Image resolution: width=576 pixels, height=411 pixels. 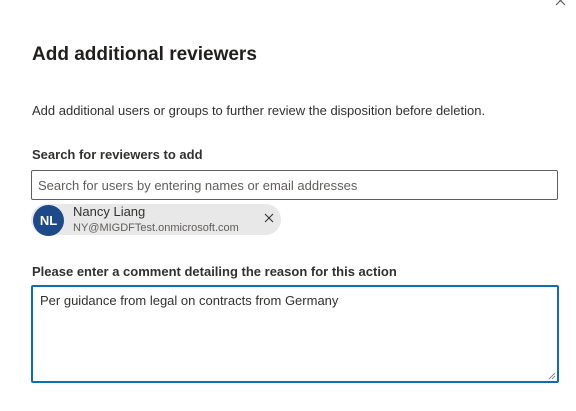 I want to click on close-button, so click(x=561, y=6).